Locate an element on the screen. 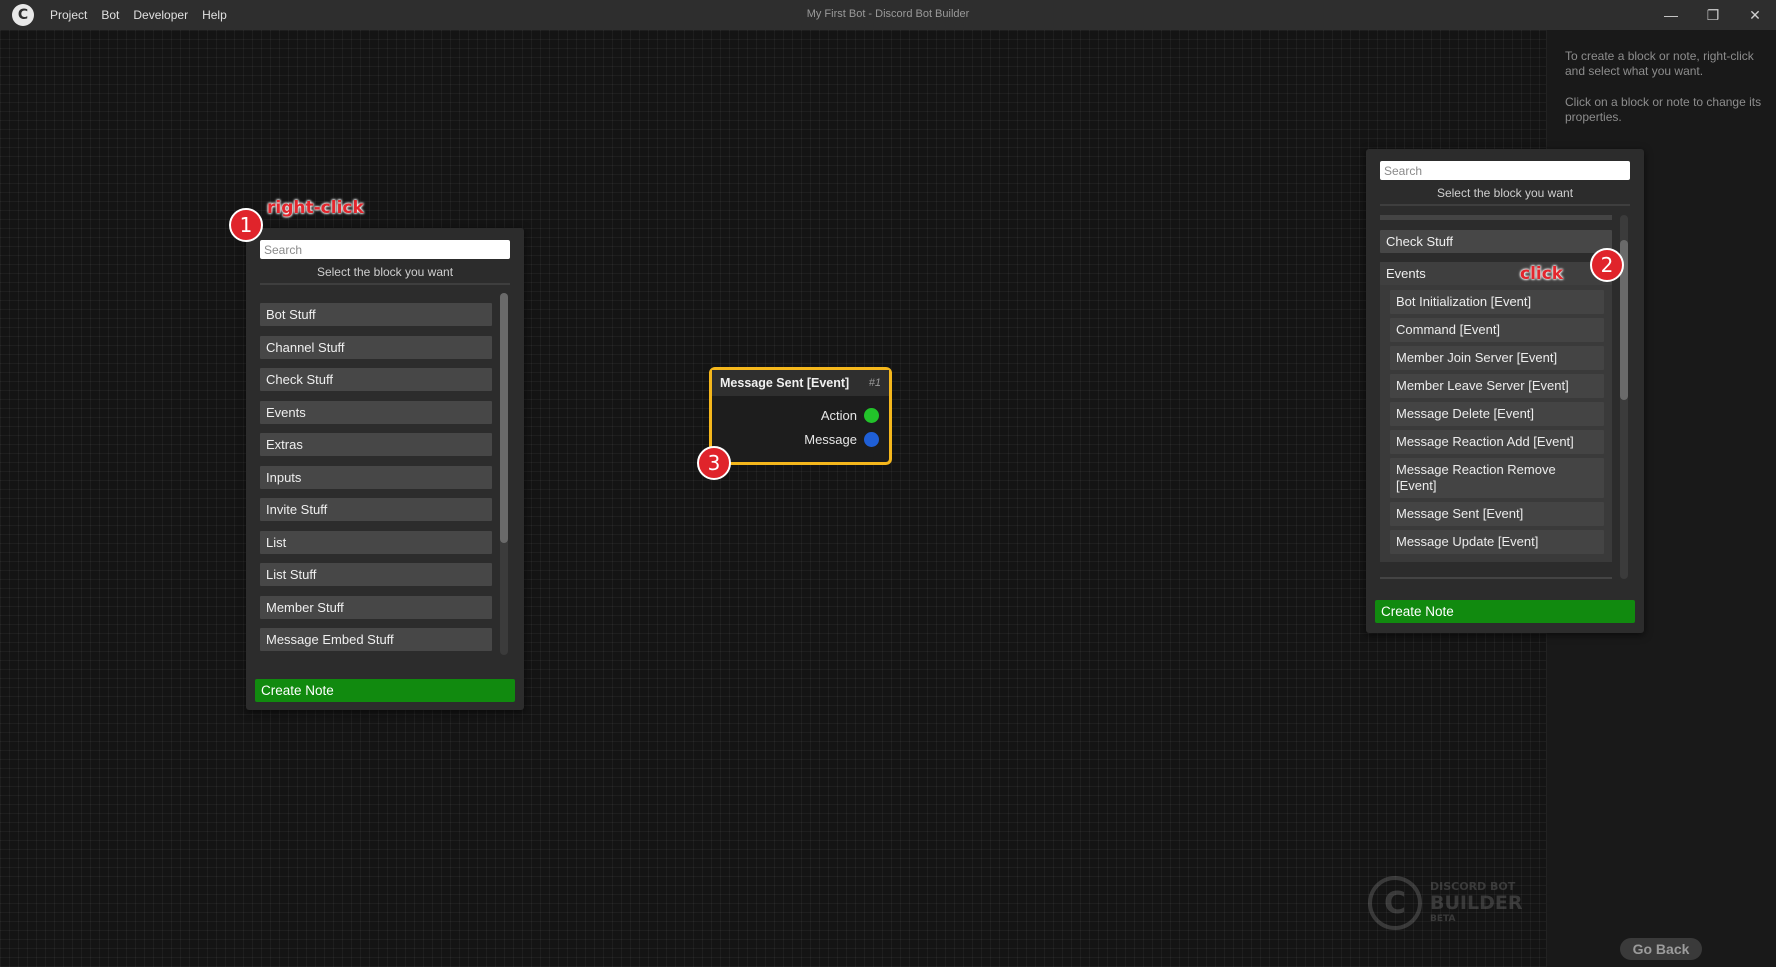  category-list-stuff: List Stuff is located at coordinates (376, 574).